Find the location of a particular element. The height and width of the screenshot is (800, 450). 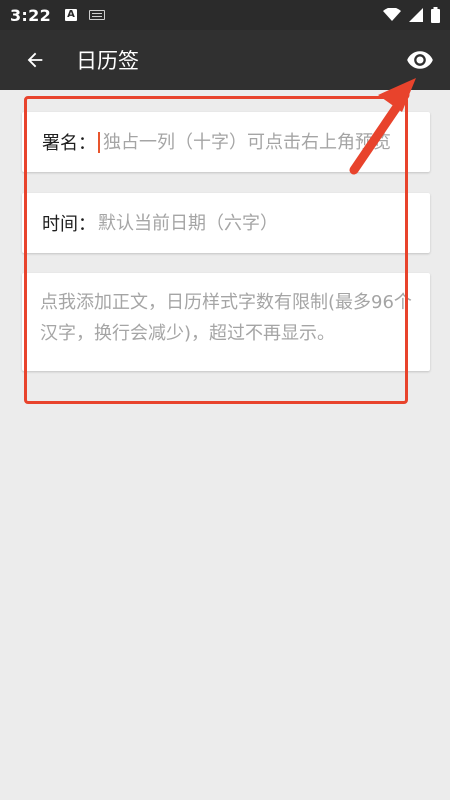

status-system-icons is located at coordinates (411, 15).